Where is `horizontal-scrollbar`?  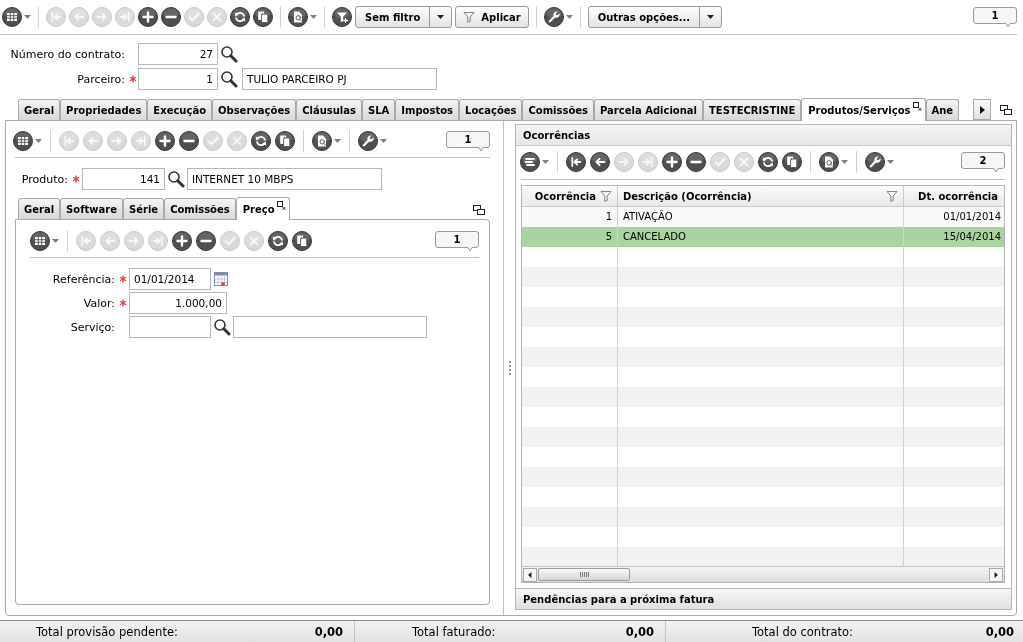
horizontal-scrollbar is located at coordinates (763, 574).